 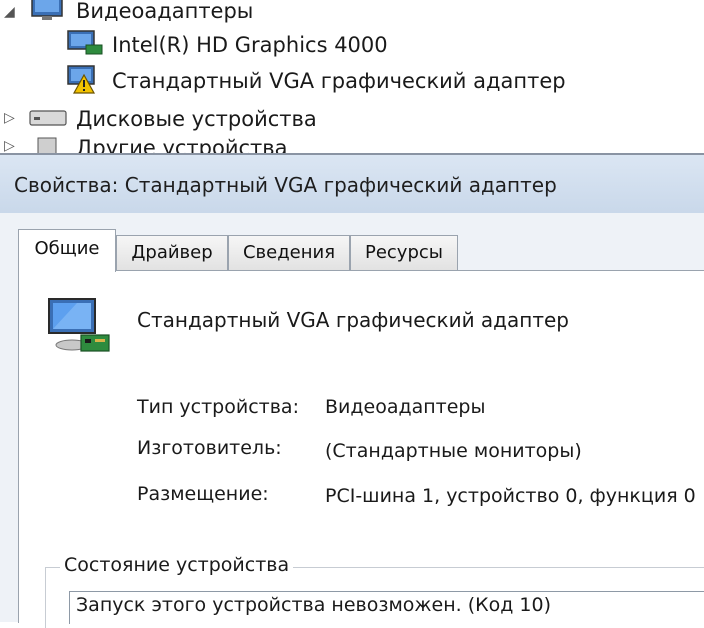 I want to click on location-value: PCI-шина 1, устройство 0, функция 0, so click(x=510, y=496).